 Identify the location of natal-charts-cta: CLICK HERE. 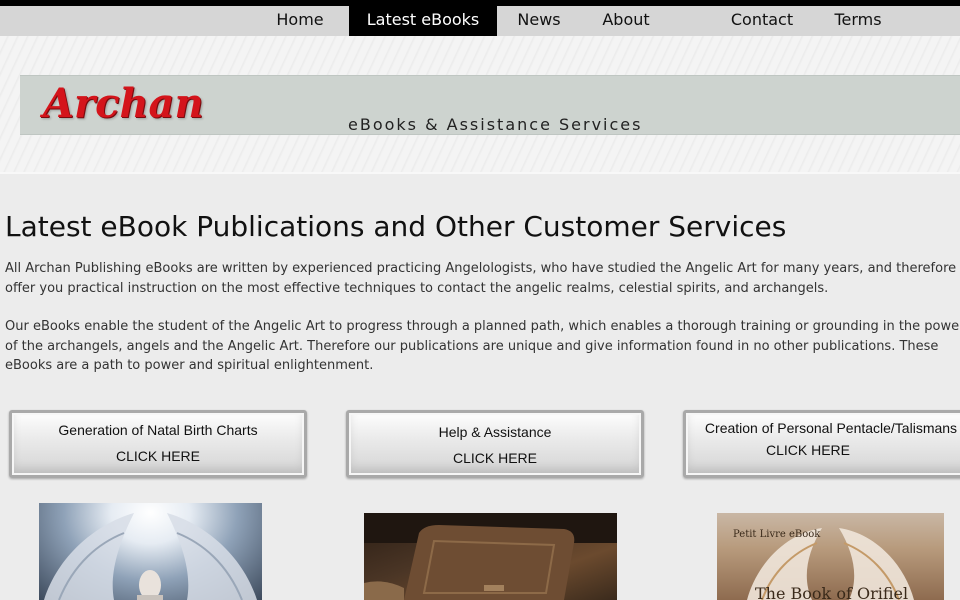
(158, 456).